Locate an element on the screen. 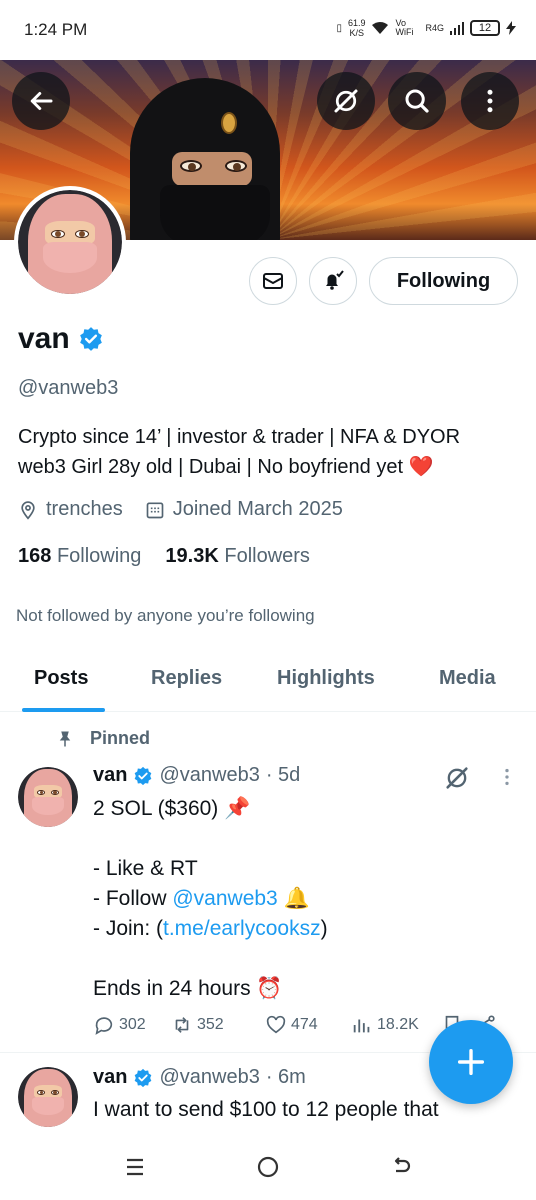 This screenshot has height=1200, width=536. views-button: 18.2K is located at coordinates (396, 1025).